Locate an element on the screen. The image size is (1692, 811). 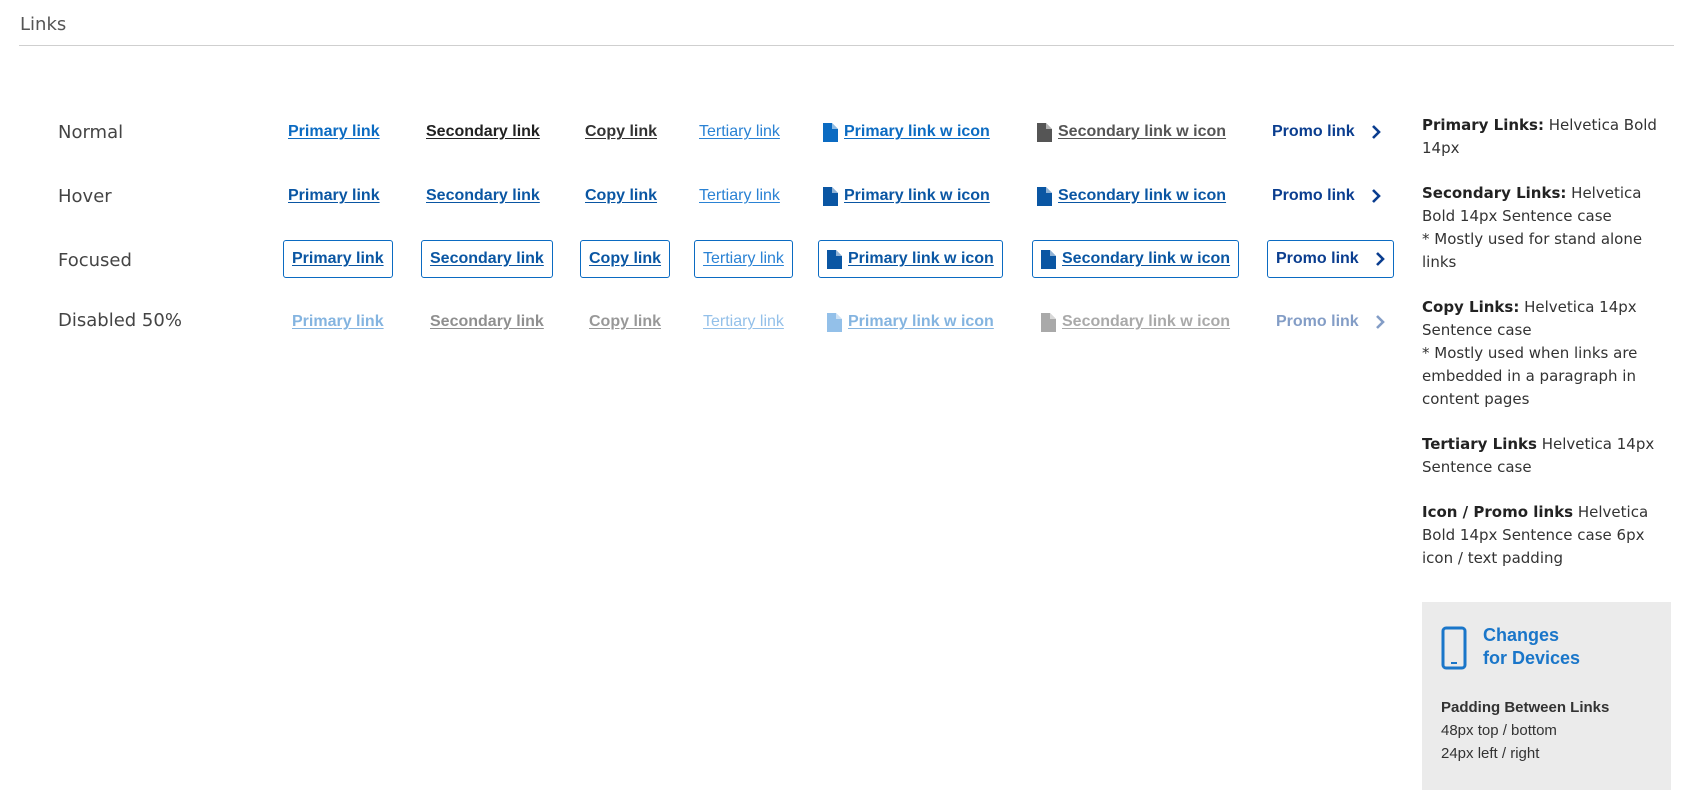
phone-icon is located at coordinates (1454, 648).